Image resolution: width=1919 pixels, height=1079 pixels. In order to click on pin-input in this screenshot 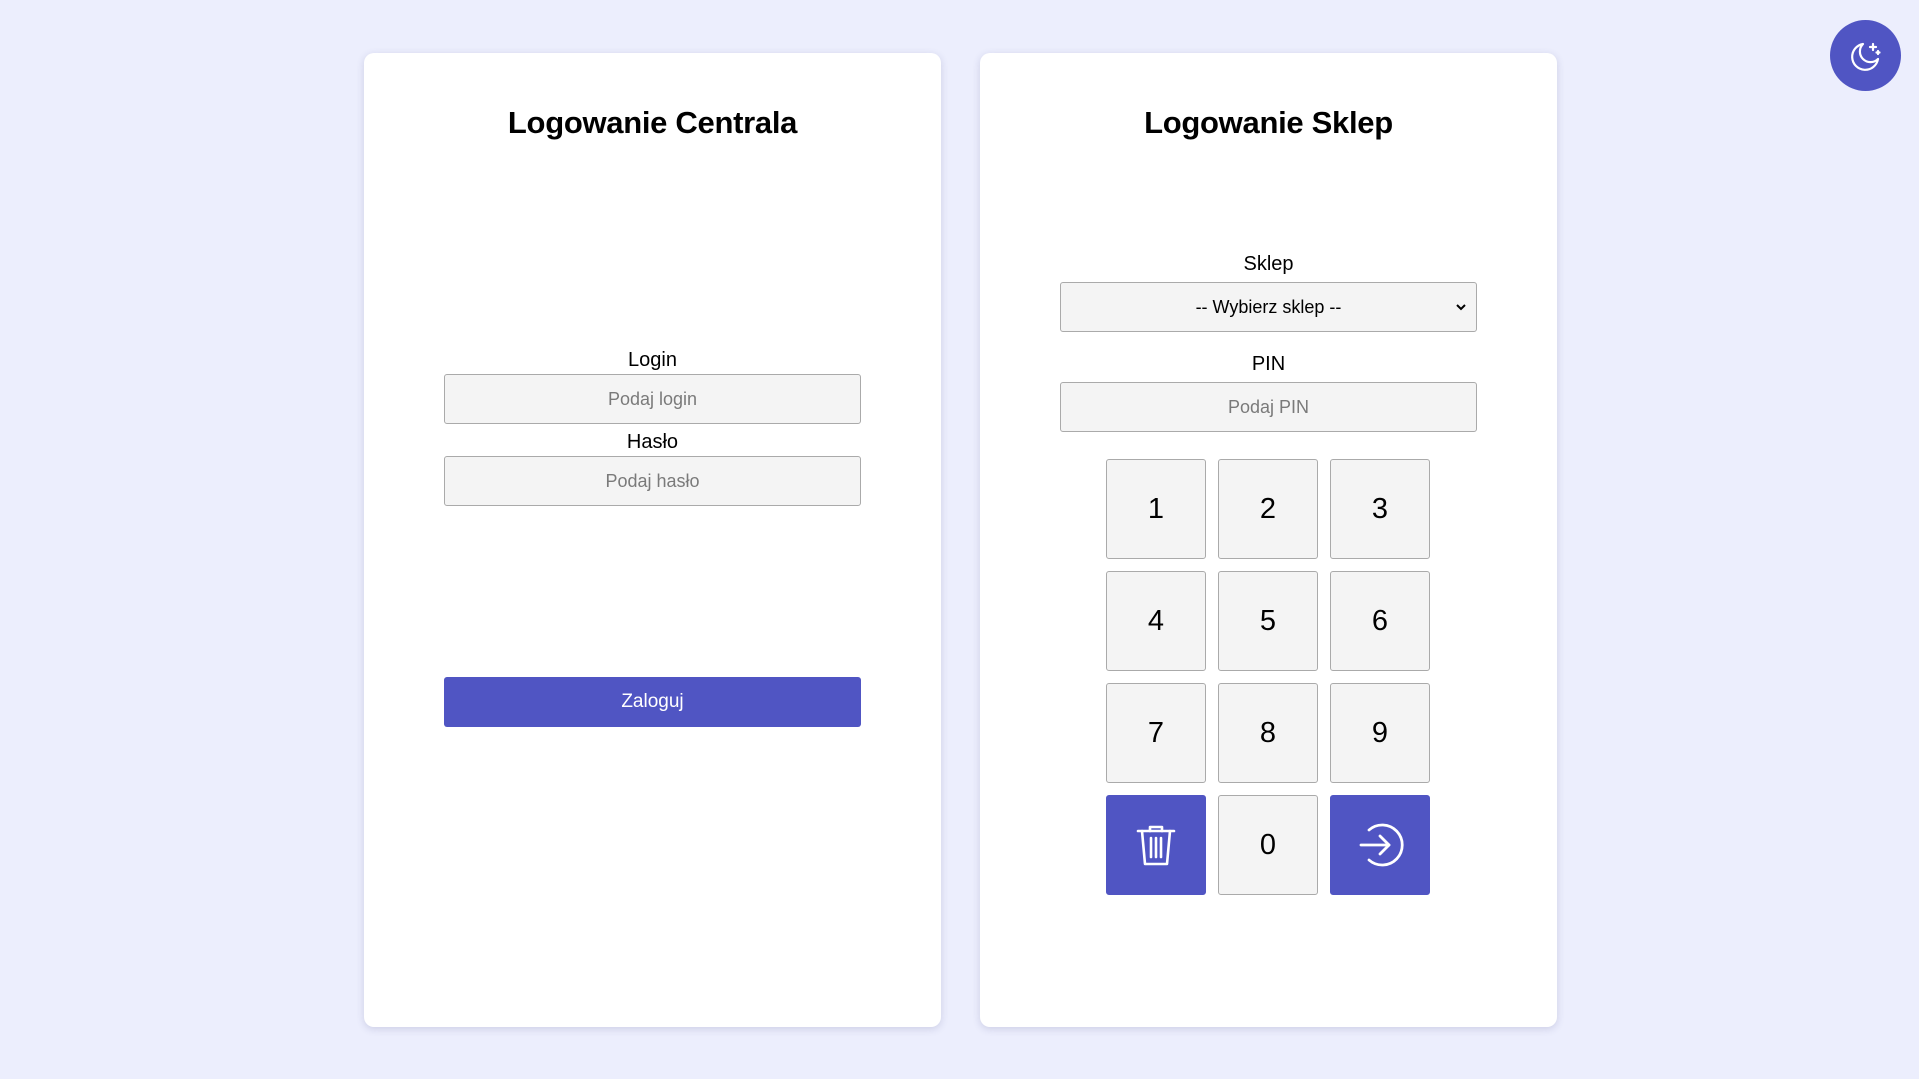, I will do `click(1268, 407)`.